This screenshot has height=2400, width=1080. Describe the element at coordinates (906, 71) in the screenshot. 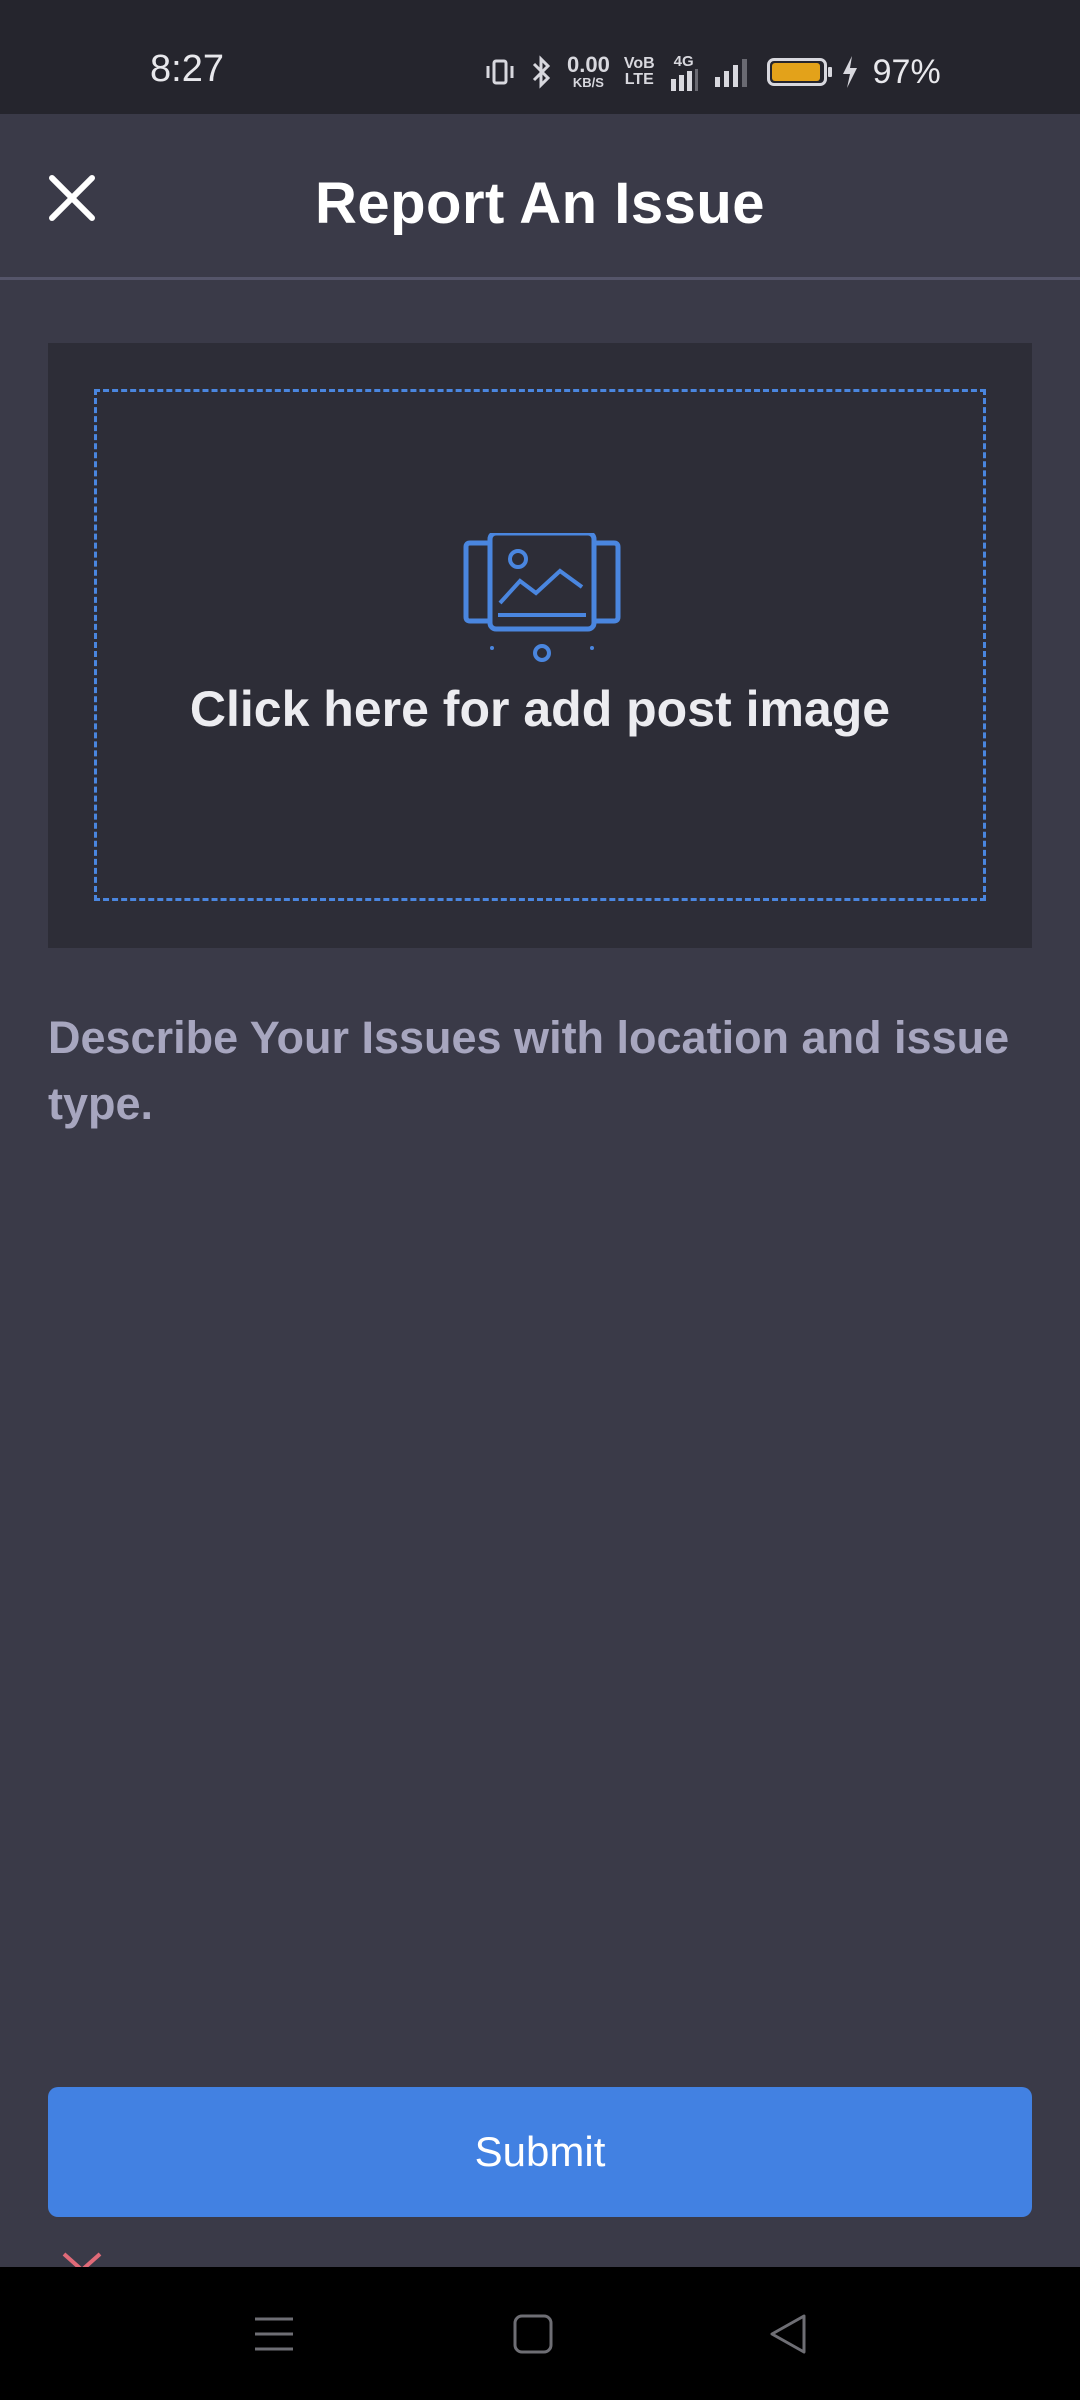

I see `battery-percent: 97%` at that location.